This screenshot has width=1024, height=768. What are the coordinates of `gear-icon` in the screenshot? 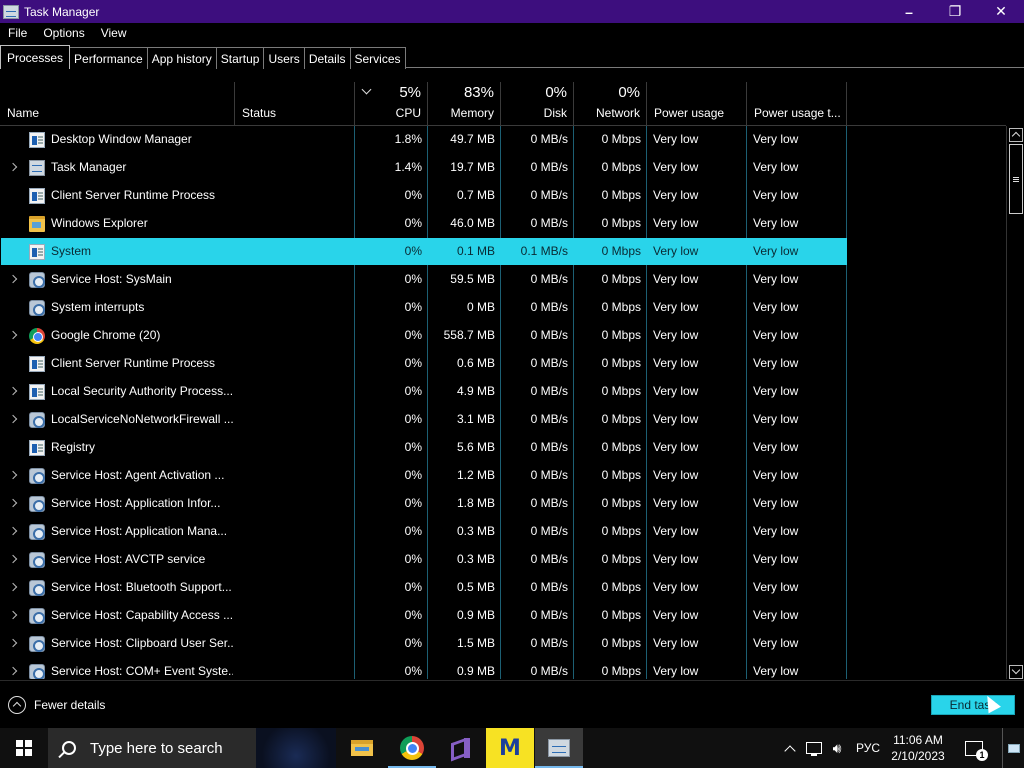 It's located at (37, 308).